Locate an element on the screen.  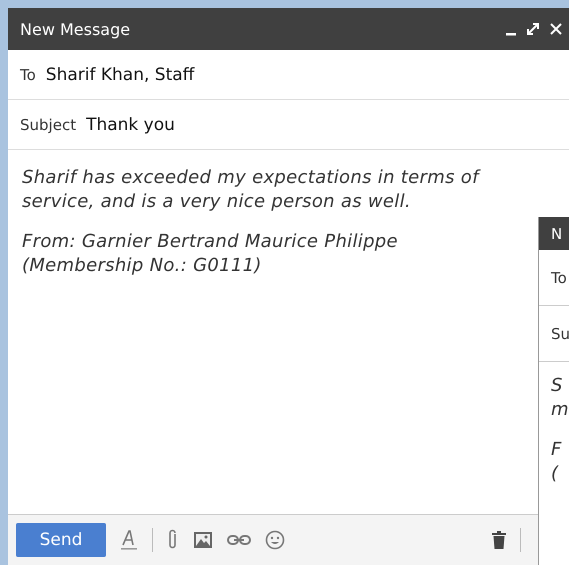
message-paragraph: S m is located at coordinates (560, 398).